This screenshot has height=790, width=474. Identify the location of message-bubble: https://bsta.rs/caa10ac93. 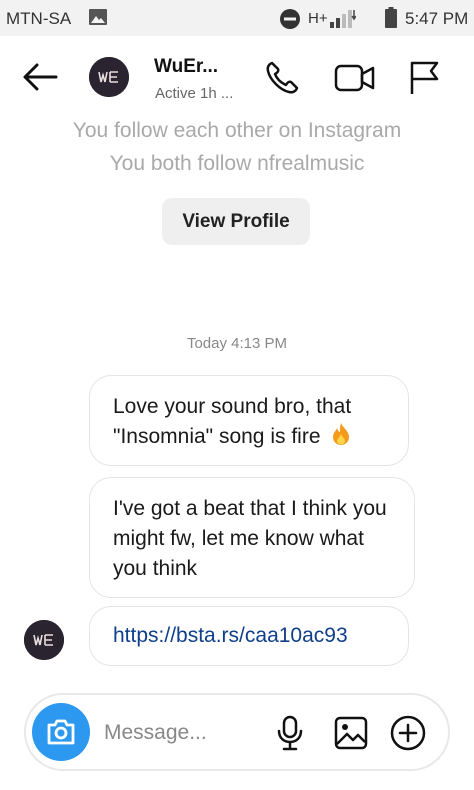
(249, 636).